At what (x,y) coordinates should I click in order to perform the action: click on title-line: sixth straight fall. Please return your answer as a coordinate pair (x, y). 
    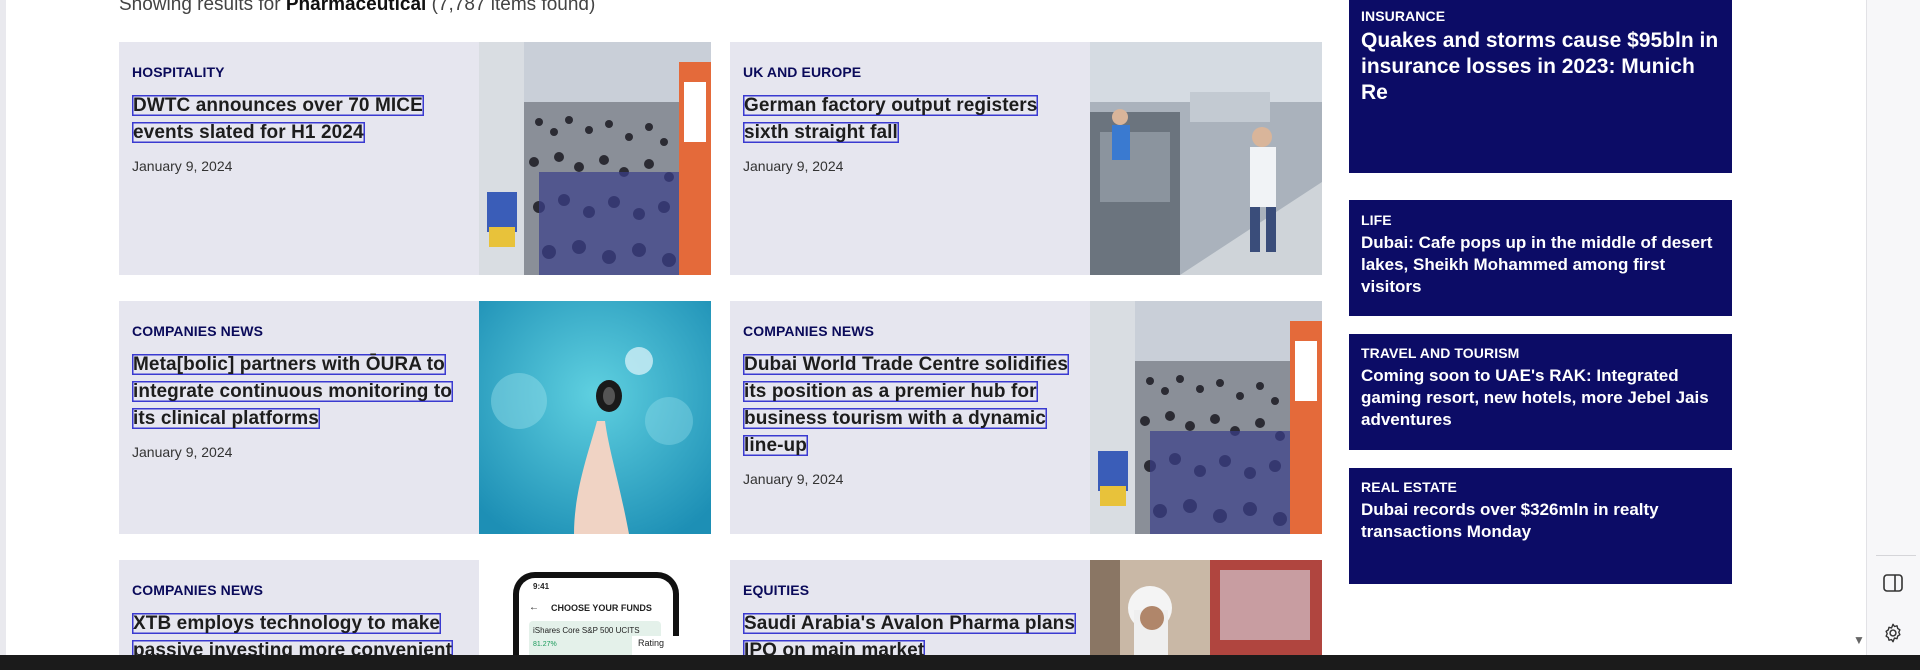
    Looking at the image, I should click on (821, 132).